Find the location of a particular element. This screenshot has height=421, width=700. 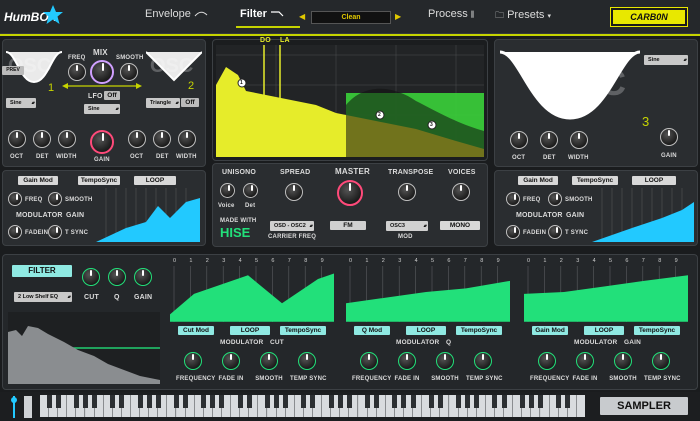

osc1-mod-envelope-display is located at coordinates (148, 215).